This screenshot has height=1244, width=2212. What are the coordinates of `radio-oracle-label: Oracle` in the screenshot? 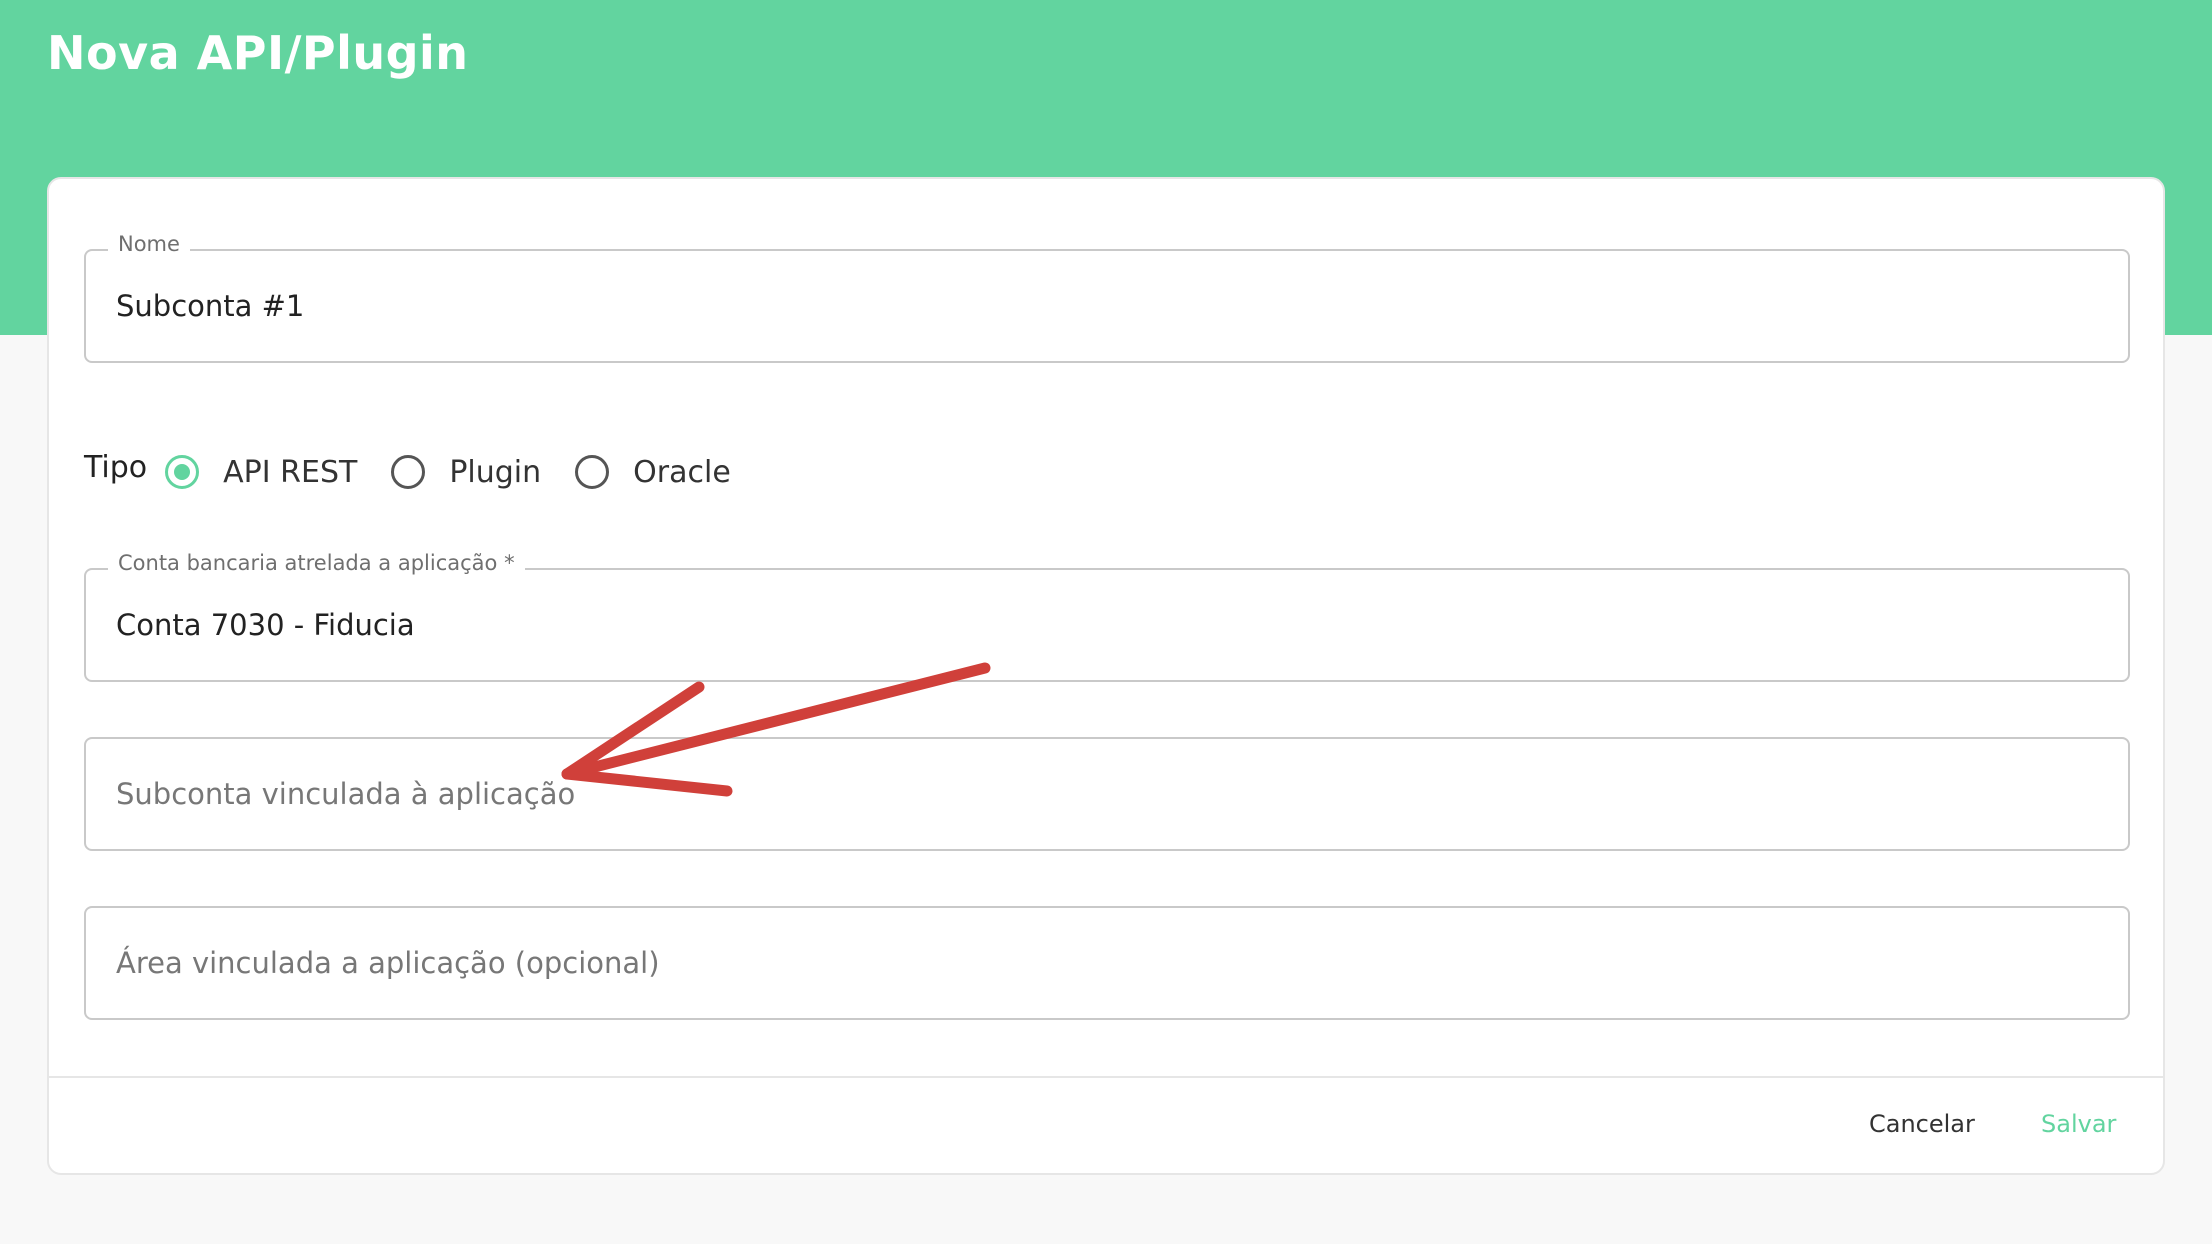 It's located at (682, 472).